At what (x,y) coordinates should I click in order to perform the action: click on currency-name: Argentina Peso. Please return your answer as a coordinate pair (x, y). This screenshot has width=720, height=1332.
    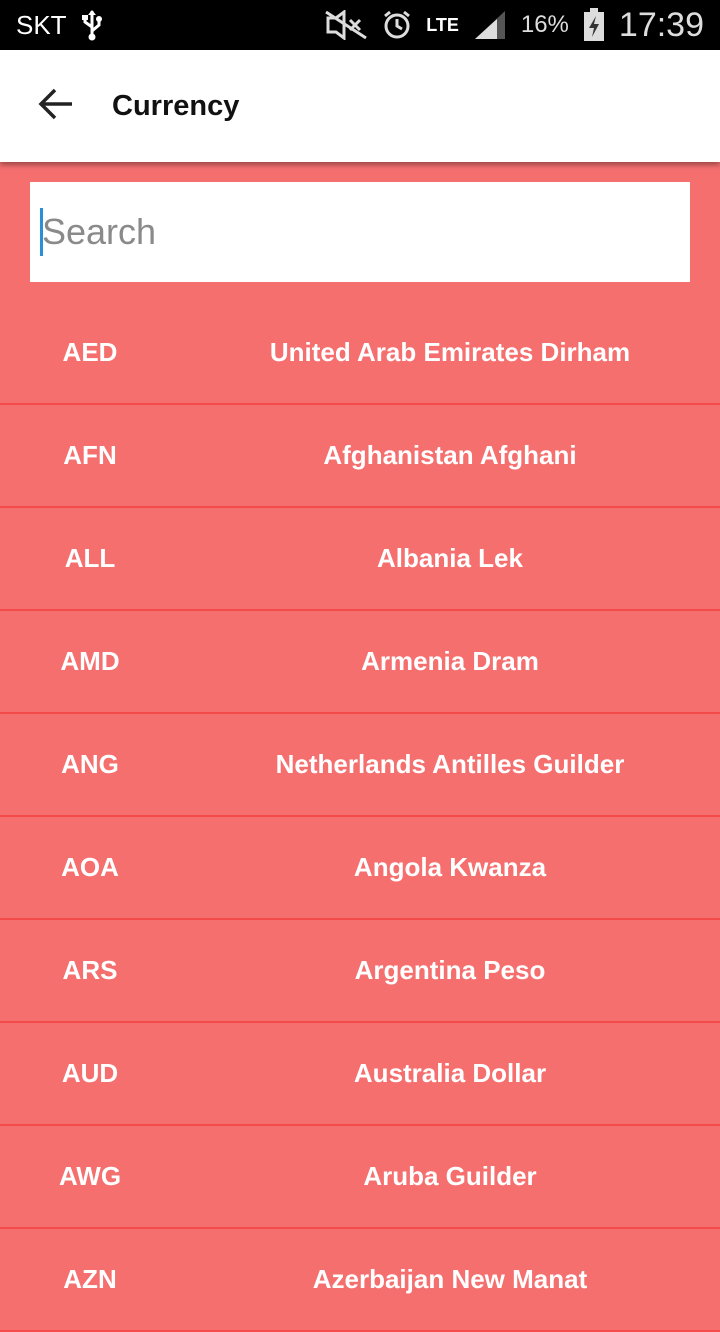
    Looking at the image, I should click on (450, 970).